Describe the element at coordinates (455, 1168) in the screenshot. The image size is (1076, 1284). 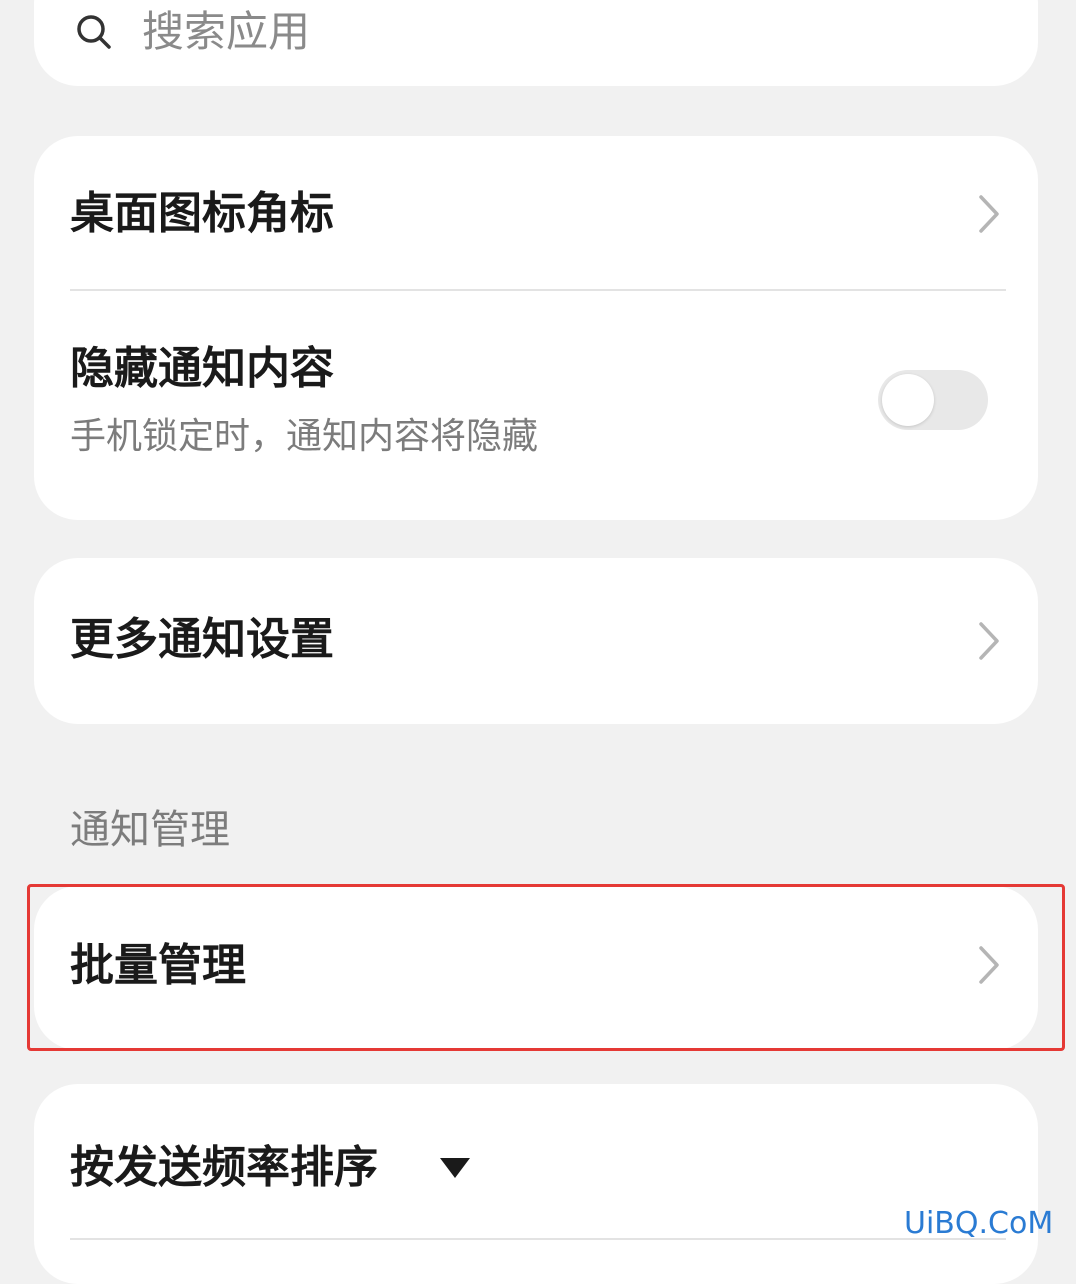
I see `dropdown-triangle-icon` at that location.